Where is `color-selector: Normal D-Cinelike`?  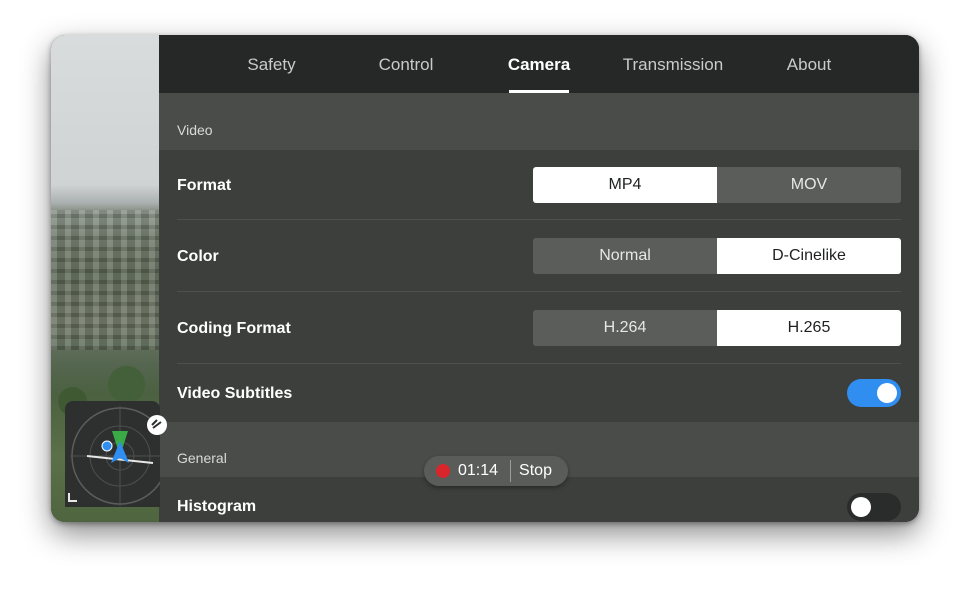
color-selector: Normal D-Cinelike is located at coordinates (717, 256).